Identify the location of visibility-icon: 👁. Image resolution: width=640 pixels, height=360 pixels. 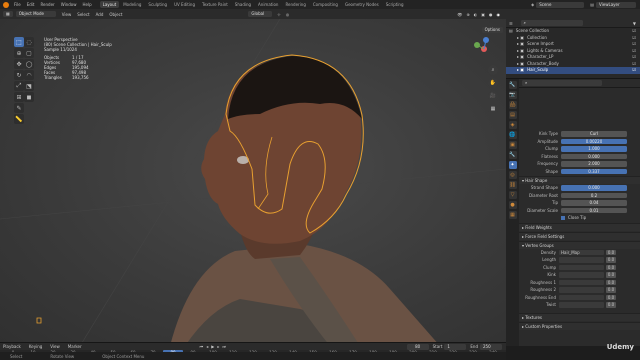
(459, 14).